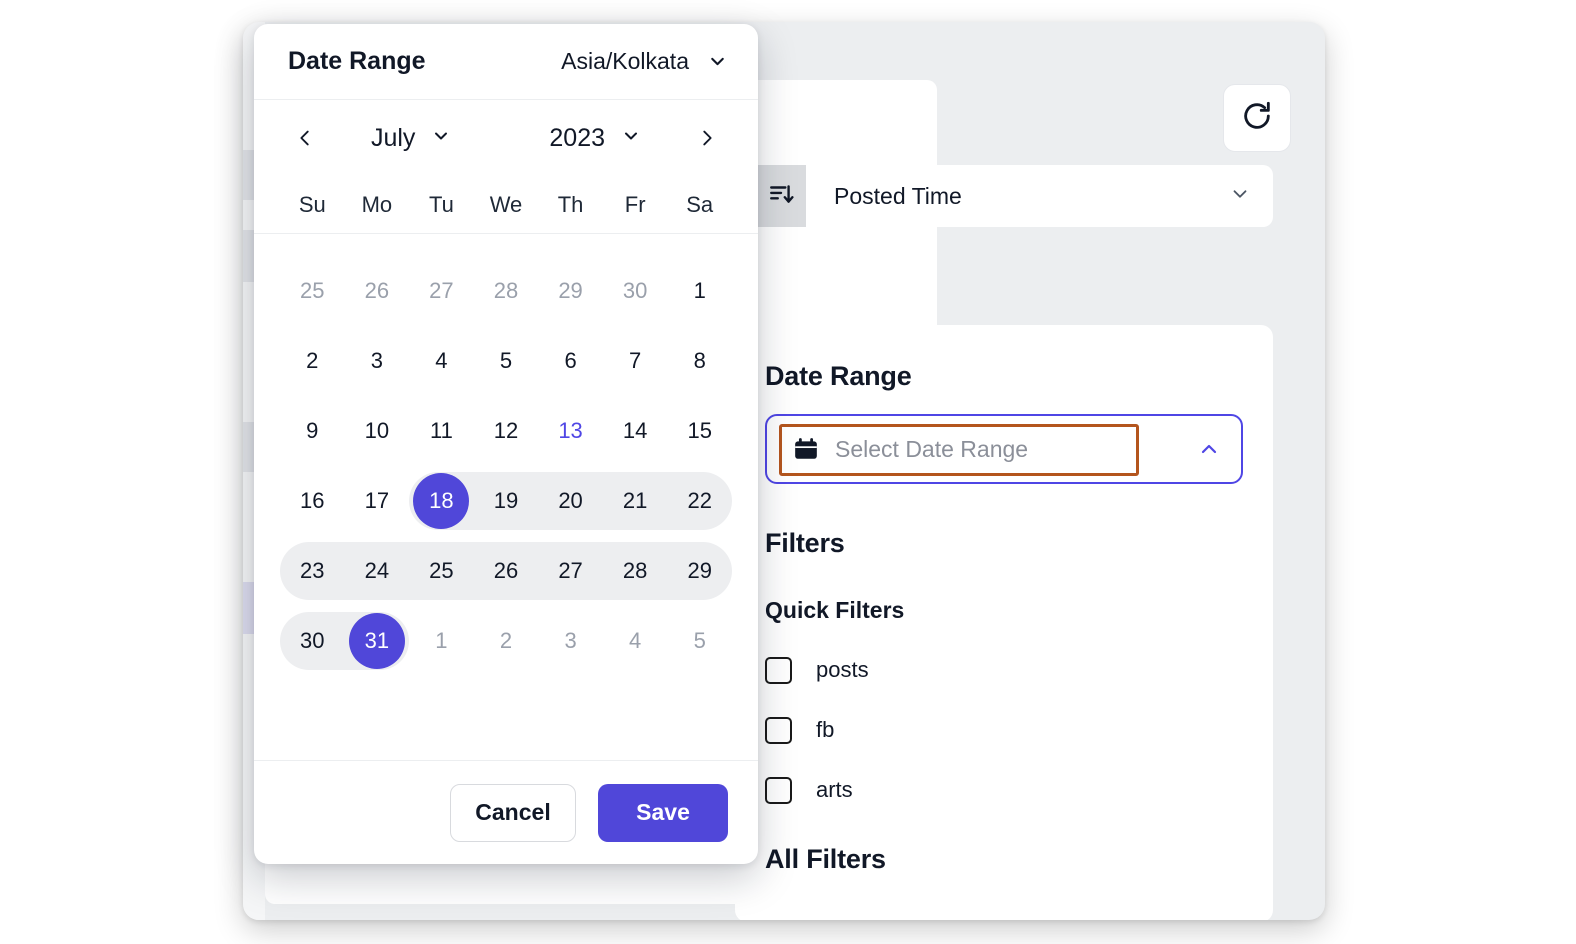 The image size is (1576, 944). What do you see at coordinates (570, 204) in the screenshot?
I see `weekday-label: Th` at bounding box center [570, 204].